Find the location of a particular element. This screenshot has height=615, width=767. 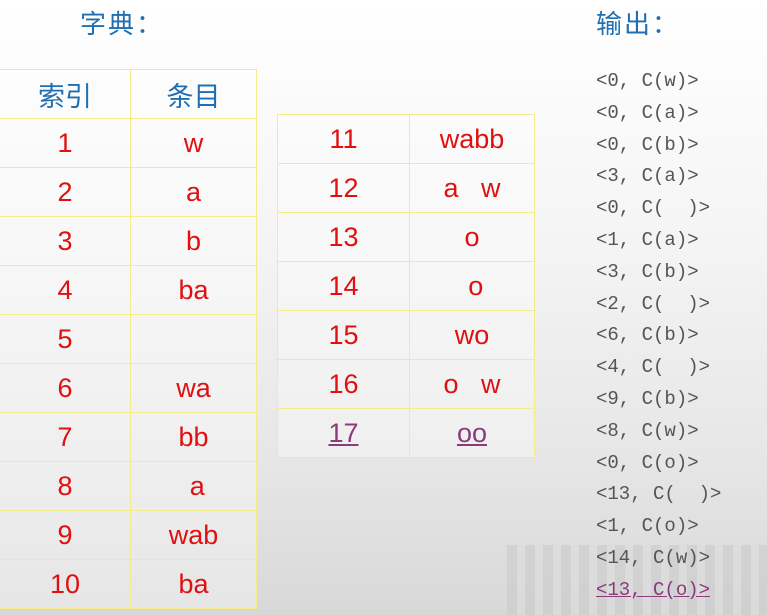

table-row: 3b is located at coordinates (128, 241).